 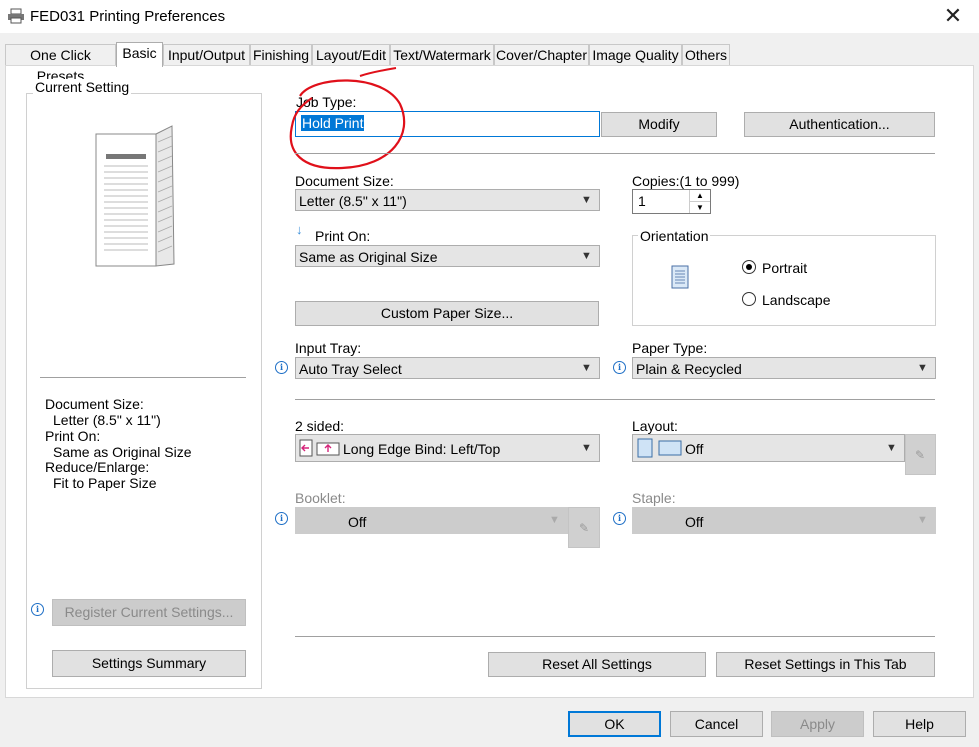 I want to click on ok-button: OK, so click(x=614, y=724).